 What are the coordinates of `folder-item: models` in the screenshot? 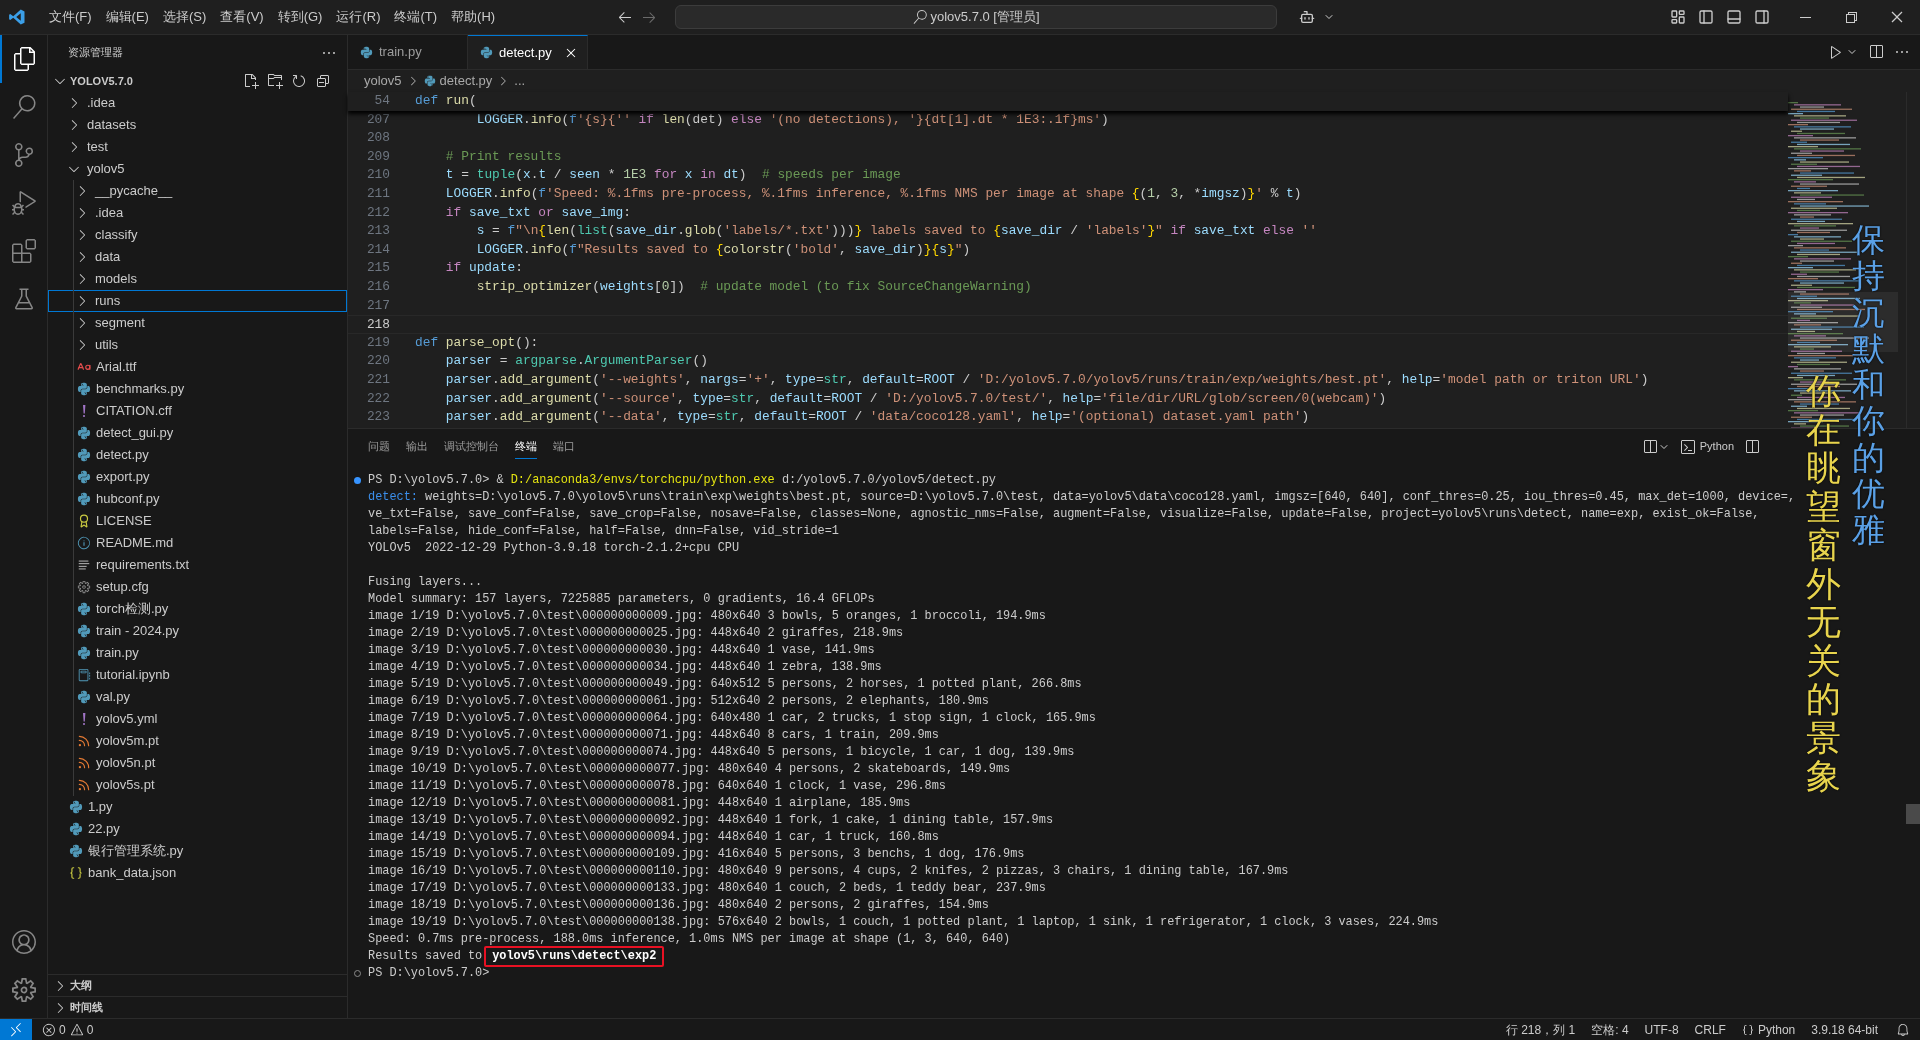 It's located at (197, 279).